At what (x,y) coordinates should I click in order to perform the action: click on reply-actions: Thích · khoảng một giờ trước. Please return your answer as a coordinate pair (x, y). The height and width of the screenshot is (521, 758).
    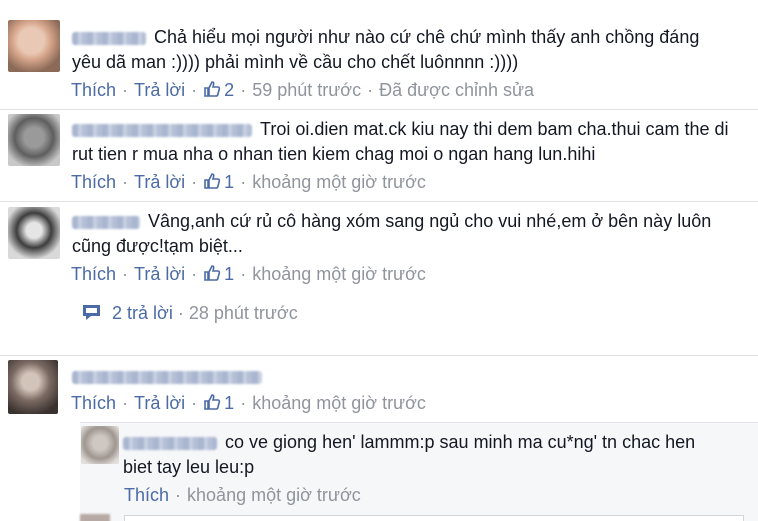
    Looking at the image, I should click on (242, 495).